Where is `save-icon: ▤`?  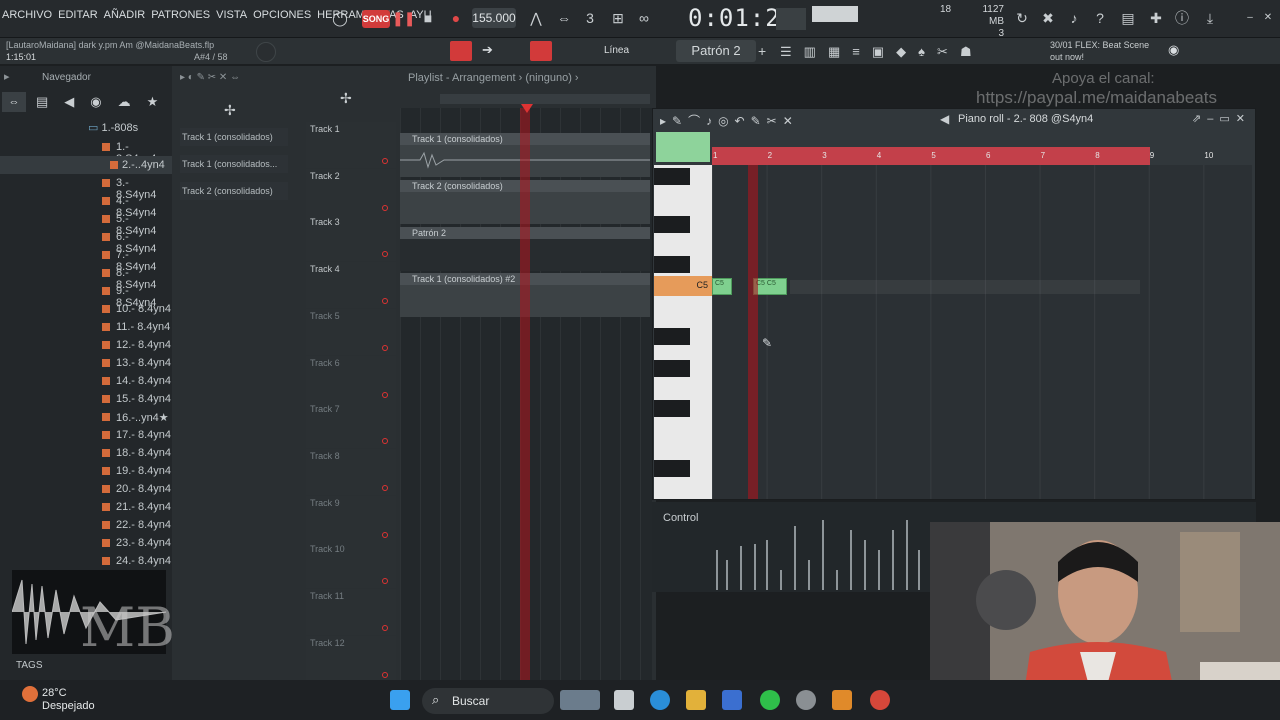
save-icon: ▤ is located at coordinates (1128, 18).